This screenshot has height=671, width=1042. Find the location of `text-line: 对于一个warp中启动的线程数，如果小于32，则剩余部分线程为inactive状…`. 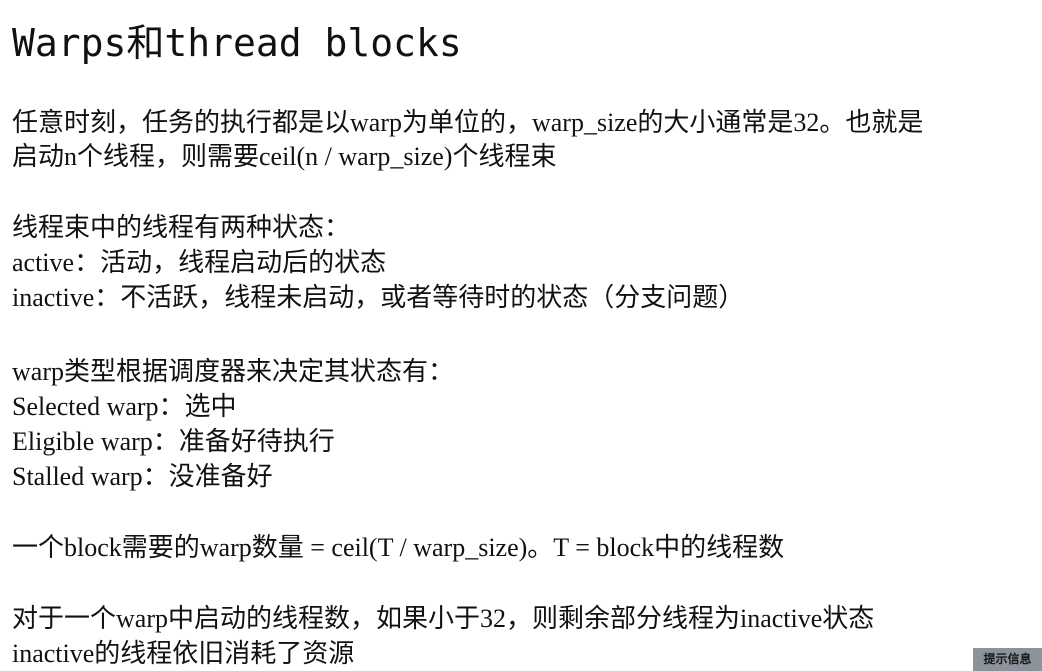

text-line: 对于一个warp中启动的线程数，如果小于32，则剩余部分线程为inactive状… is located at coordinates (443, 618).